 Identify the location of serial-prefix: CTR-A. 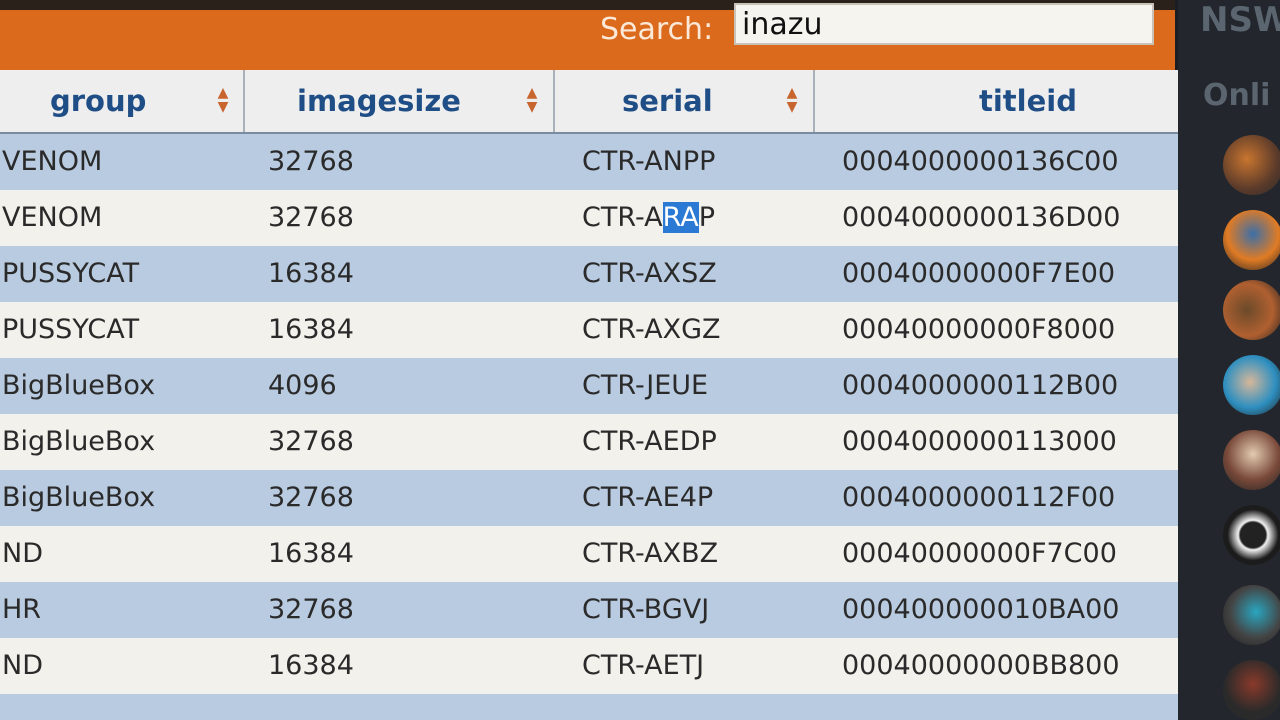
(622, 217).